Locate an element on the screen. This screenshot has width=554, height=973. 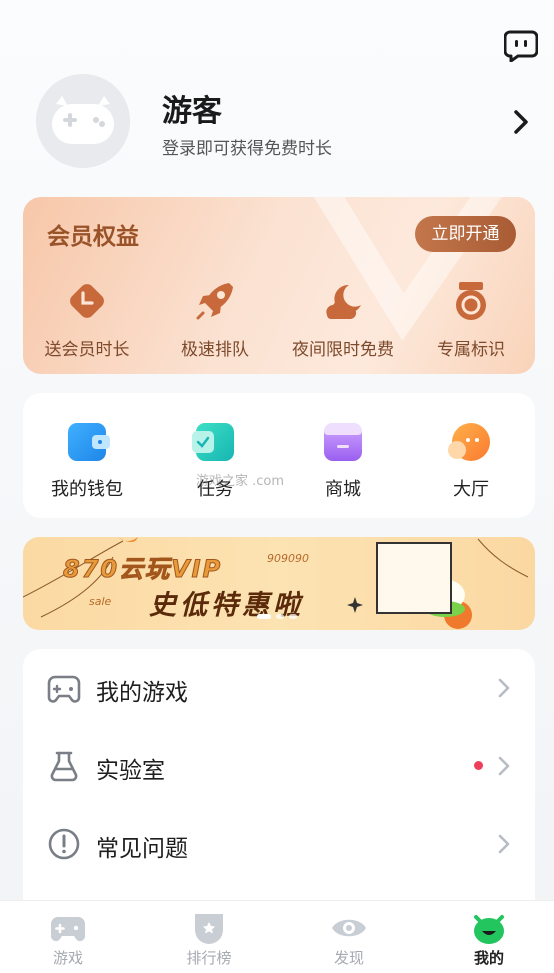
menu-item-label: 我的游戏 is located at coordinates (142, 693).